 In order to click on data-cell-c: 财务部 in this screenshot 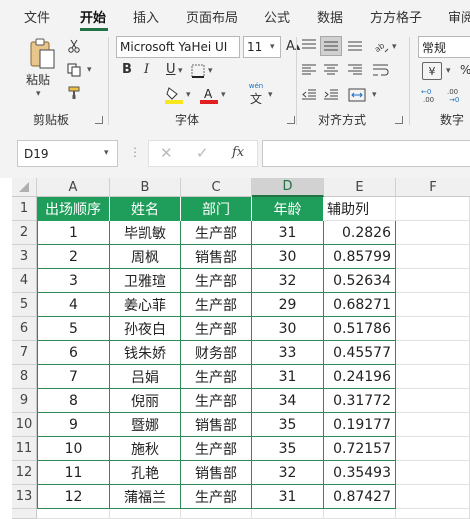, I will do `click(216, 353)`.